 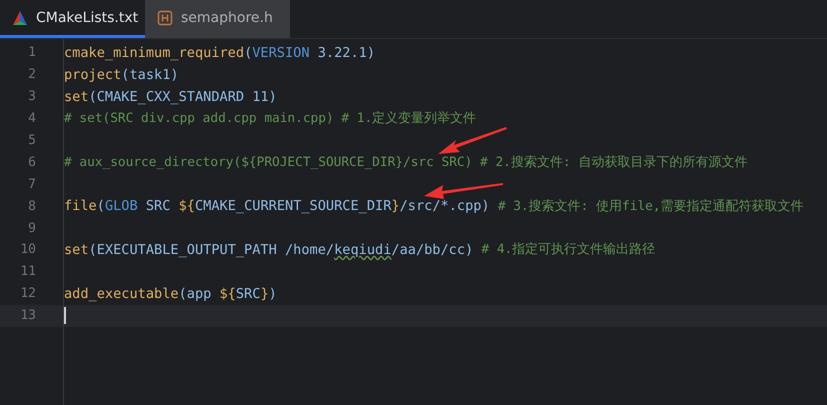 I want to click on code-text: ), so click(x=272, y=294).